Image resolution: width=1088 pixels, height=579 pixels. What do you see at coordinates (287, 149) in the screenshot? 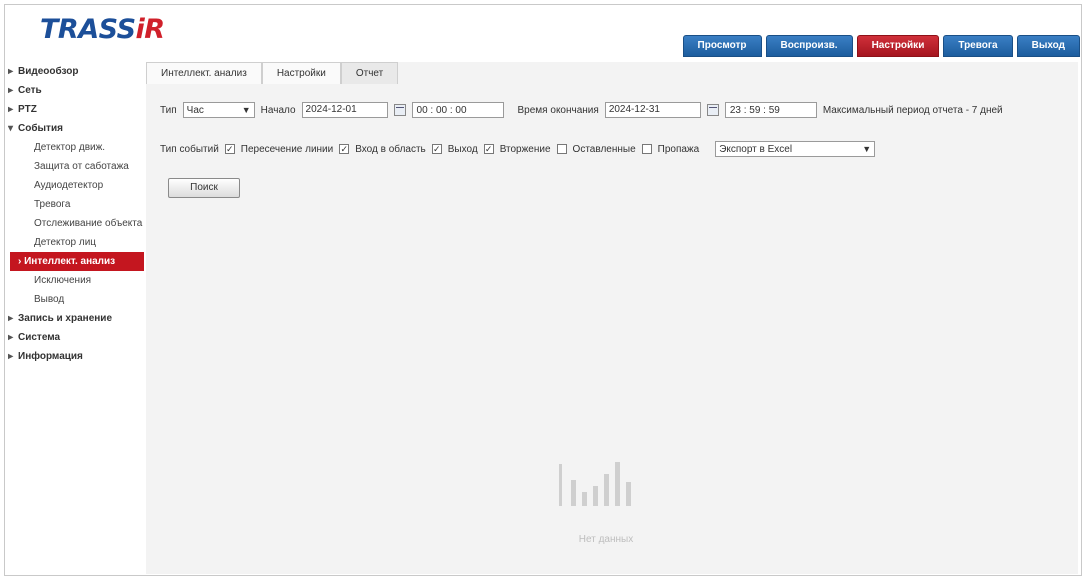
I see `option-label: Пересечение линии` at bounding box center [287, 149].